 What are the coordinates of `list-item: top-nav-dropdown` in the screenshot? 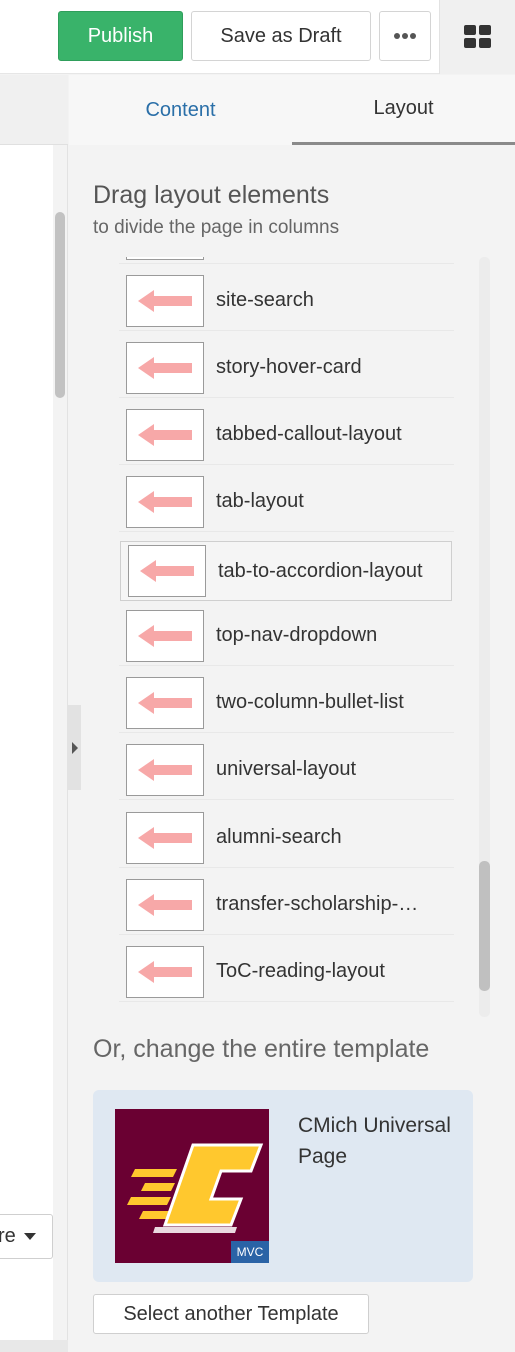 It's located at (286, 636).